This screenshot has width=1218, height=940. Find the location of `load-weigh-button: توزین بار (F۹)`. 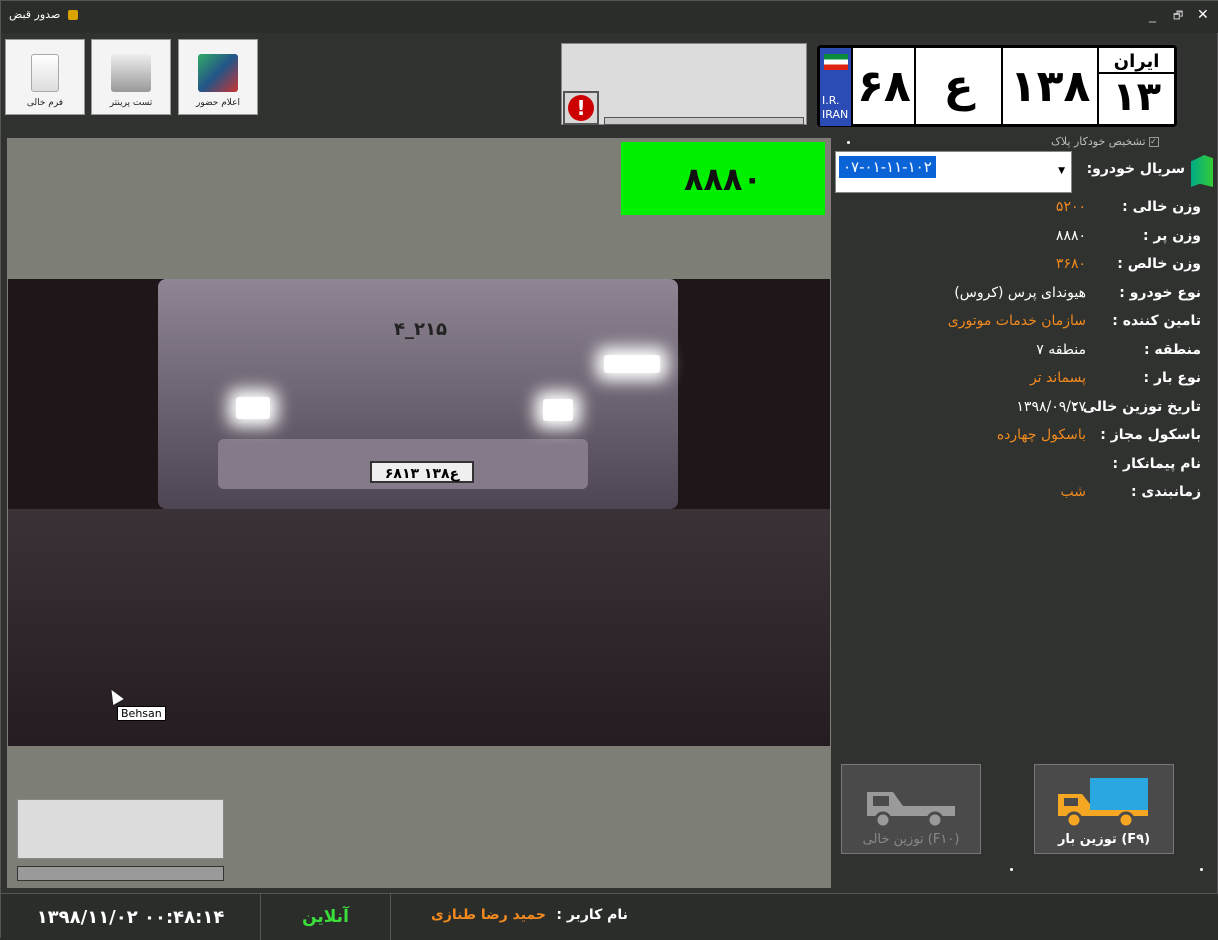

load-weigh-button: توزین بار (F۹) is located at coordinates (1104, 809).